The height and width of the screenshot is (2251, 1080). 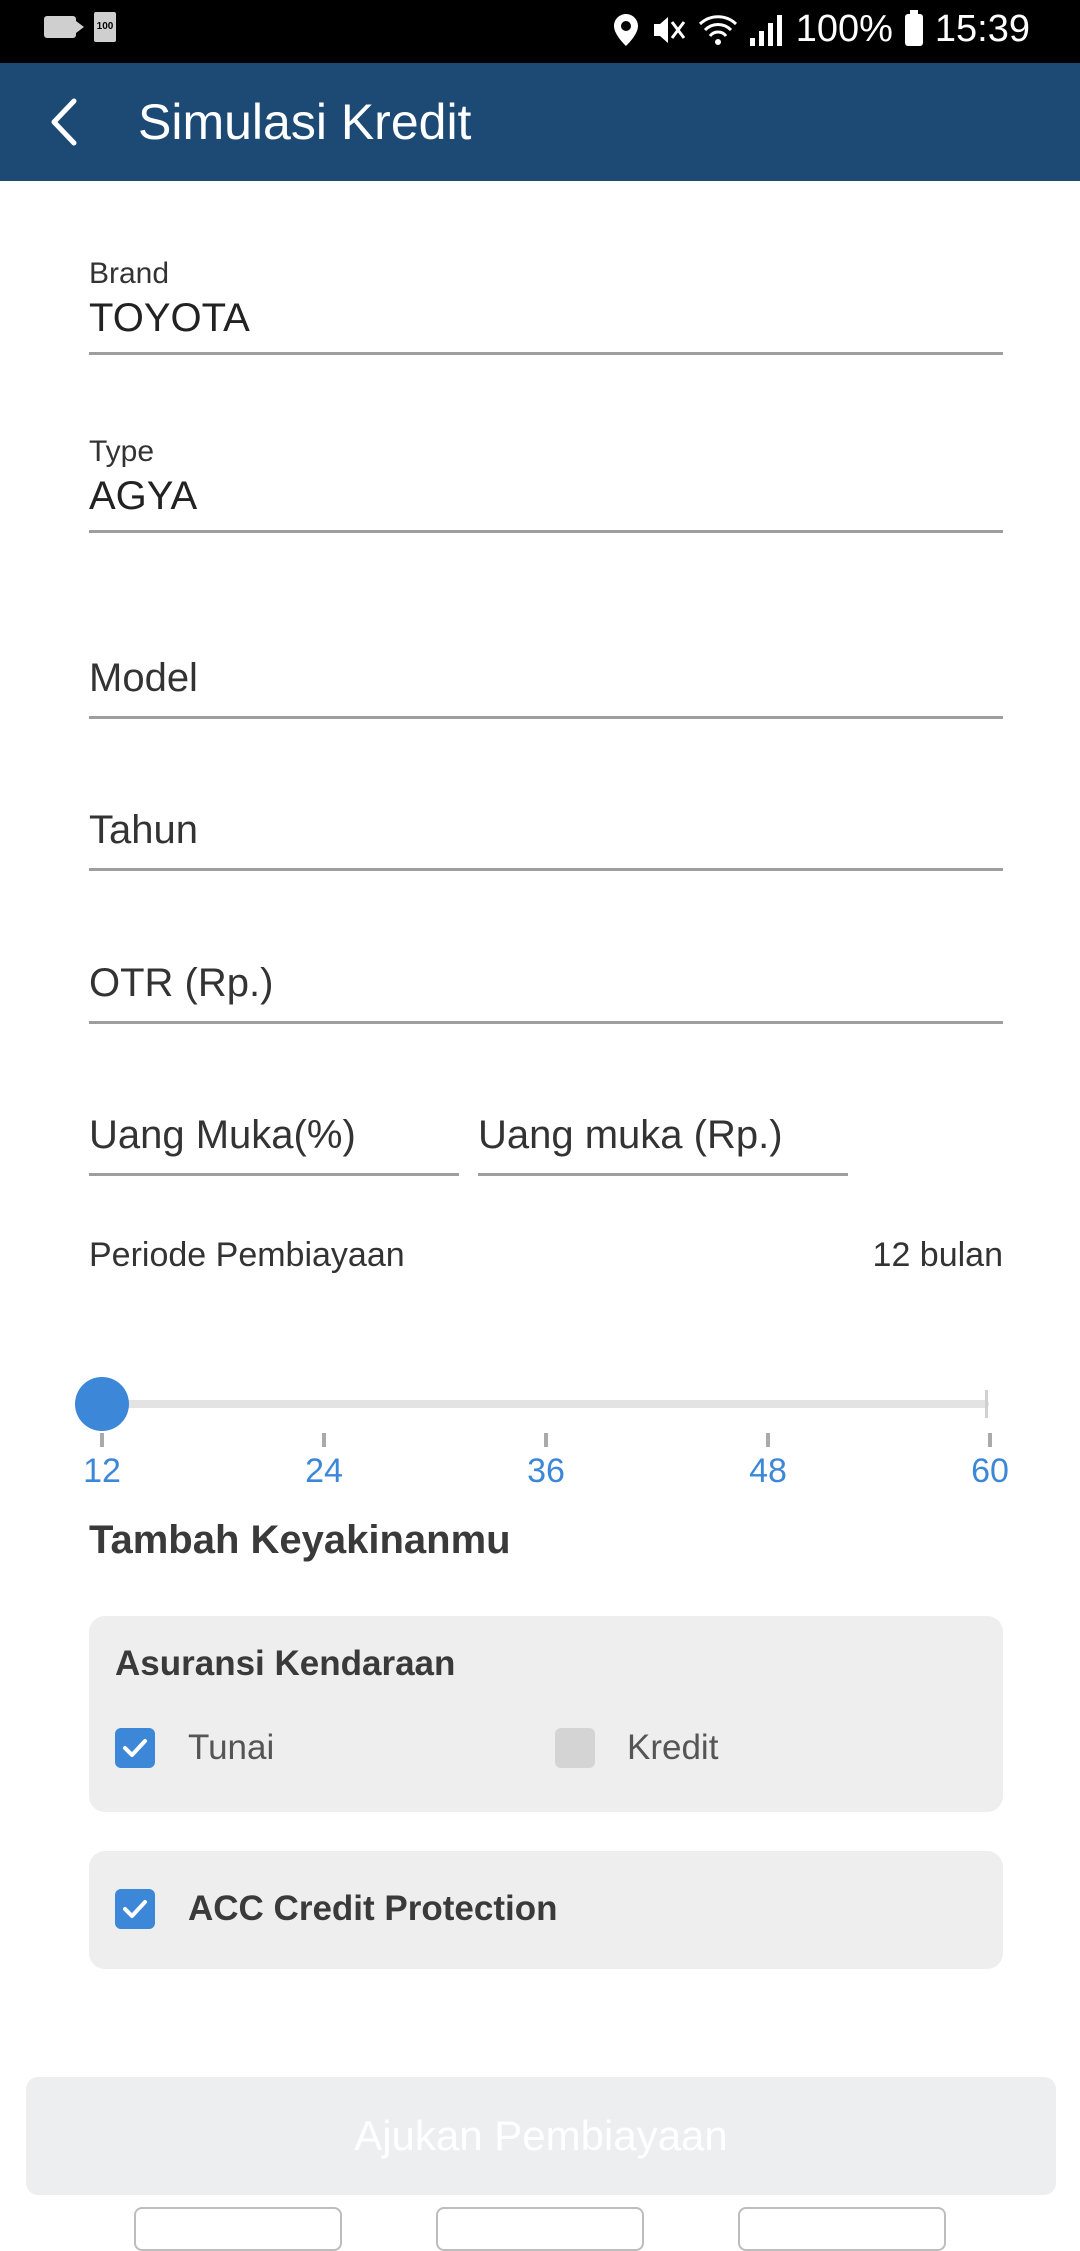 I want to click on kredit-label: Kredit, so click(x=672, y=1748).